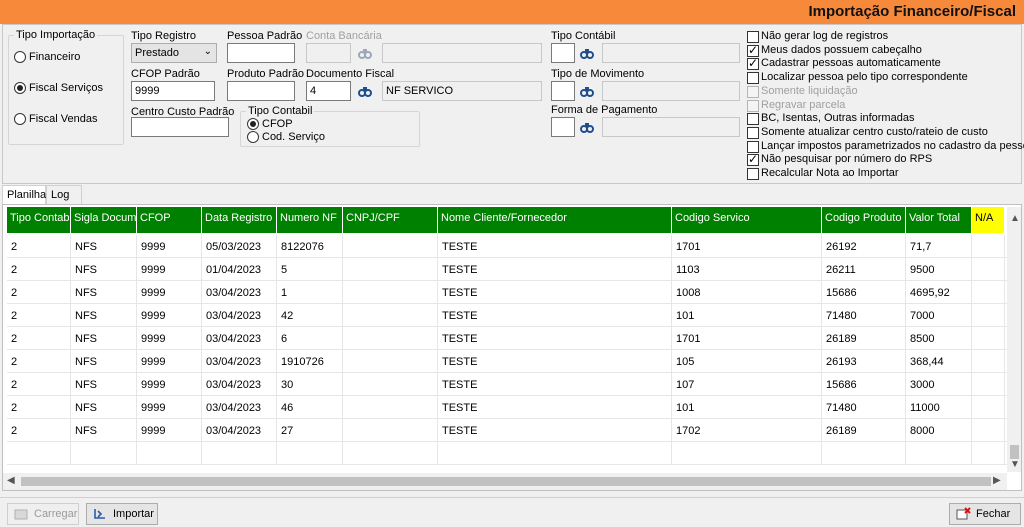 The image size is (1024, 527). I want to click on table-cell: 8000, so click(939, 430).